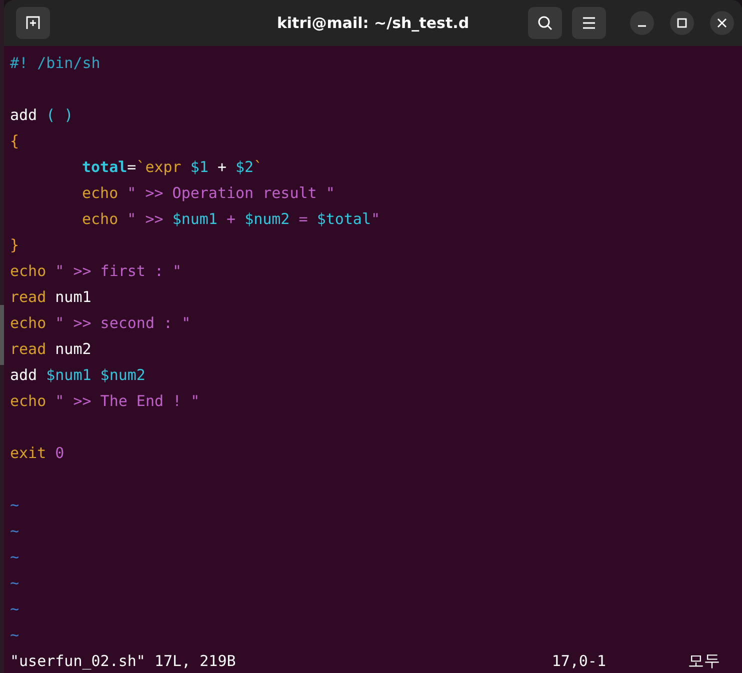 This screenshot has height=673, width=742. I want to click on close-button, so click(722, 23).